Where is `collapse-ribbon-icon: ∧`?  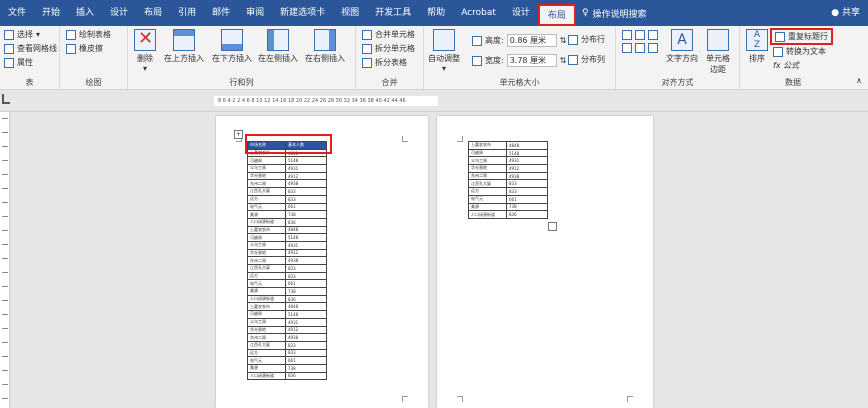
collapse-ribbon-icon: ∧ is located at coordinates (859, 80).